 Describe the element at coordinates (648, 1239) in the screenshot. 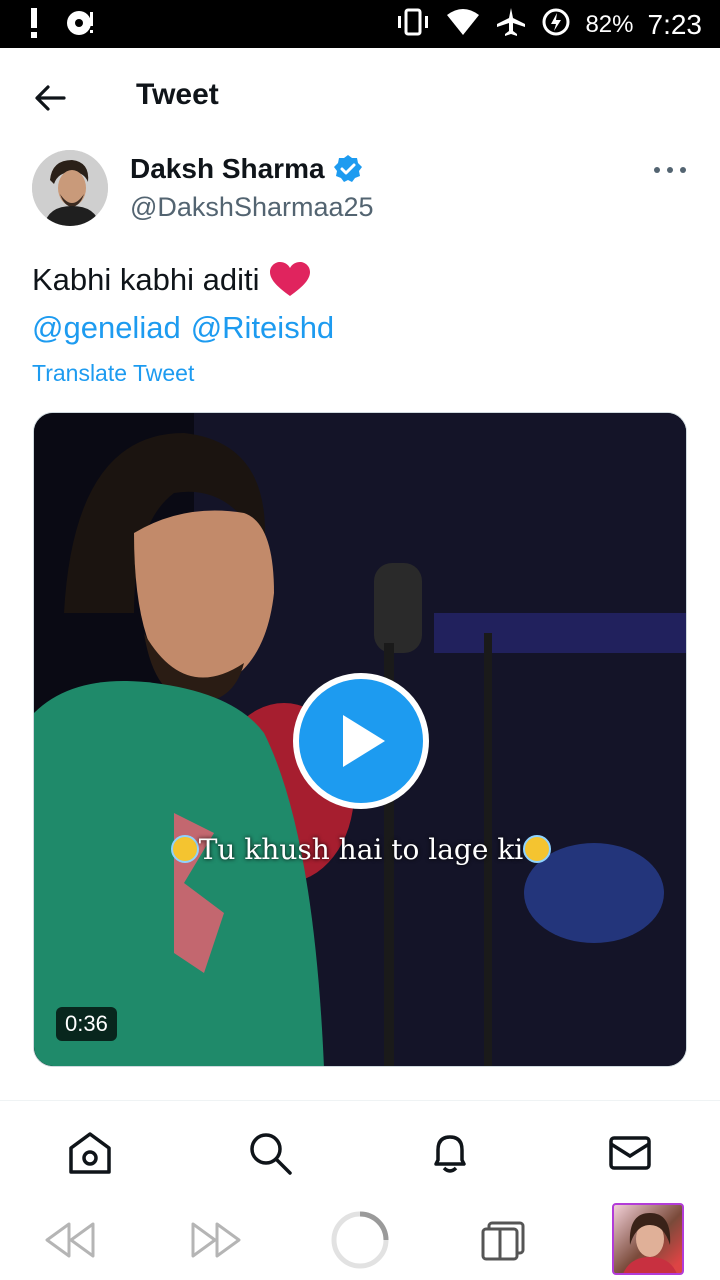

I see `thumbnail` at that location.